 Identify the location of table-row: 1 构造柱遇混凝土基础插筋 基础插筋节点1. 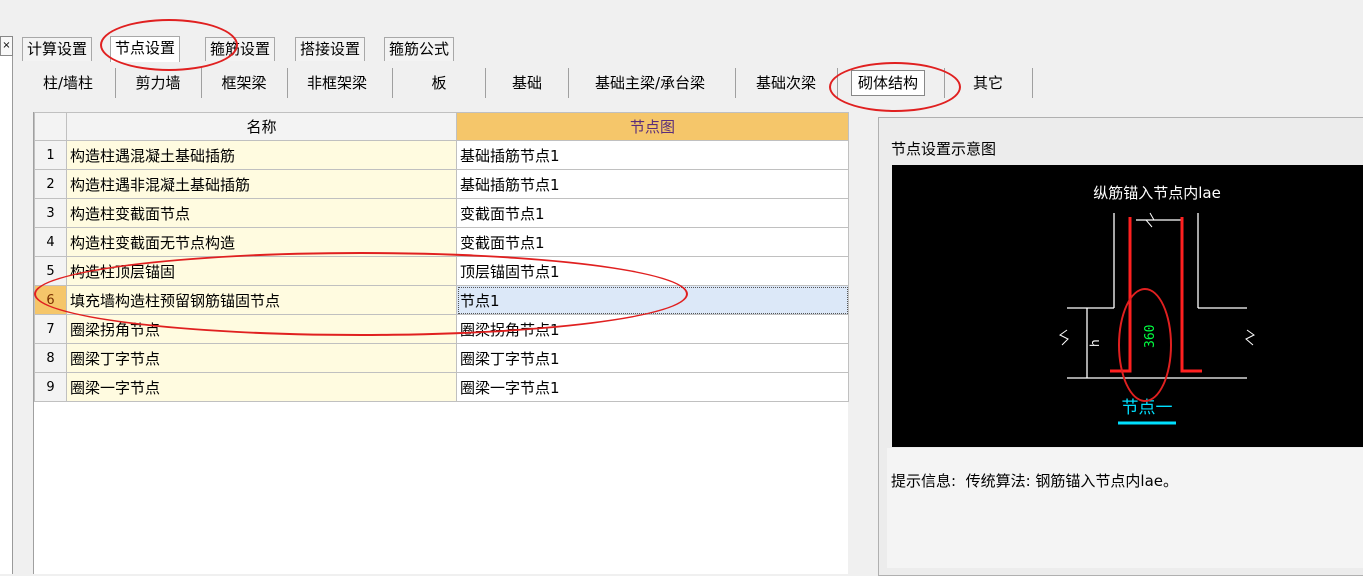
(441, 155).